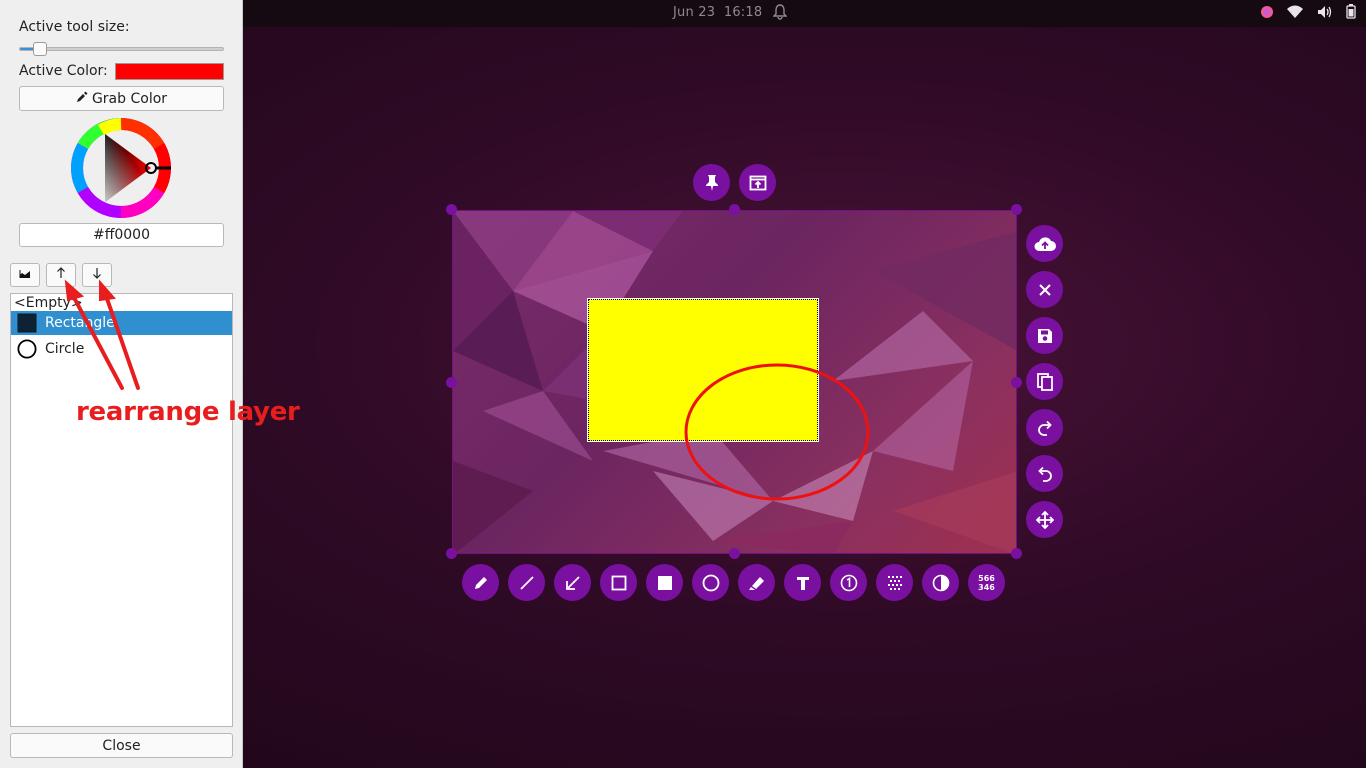 The height and width of the screenshot is (768, 1366). I want to click on pixelate-tool-button, so click(894, 582).